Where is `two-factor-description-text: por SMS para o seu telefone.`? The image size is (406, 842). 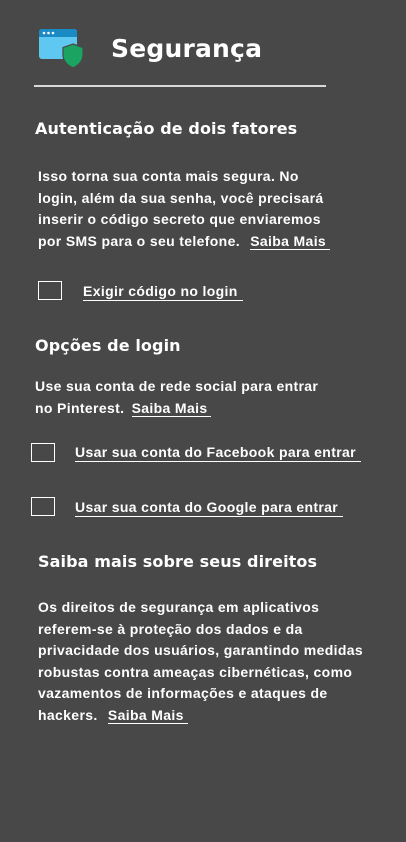
two-factor-description-text: por SMS para o seu telefone. is located at coordinates (139, 240).